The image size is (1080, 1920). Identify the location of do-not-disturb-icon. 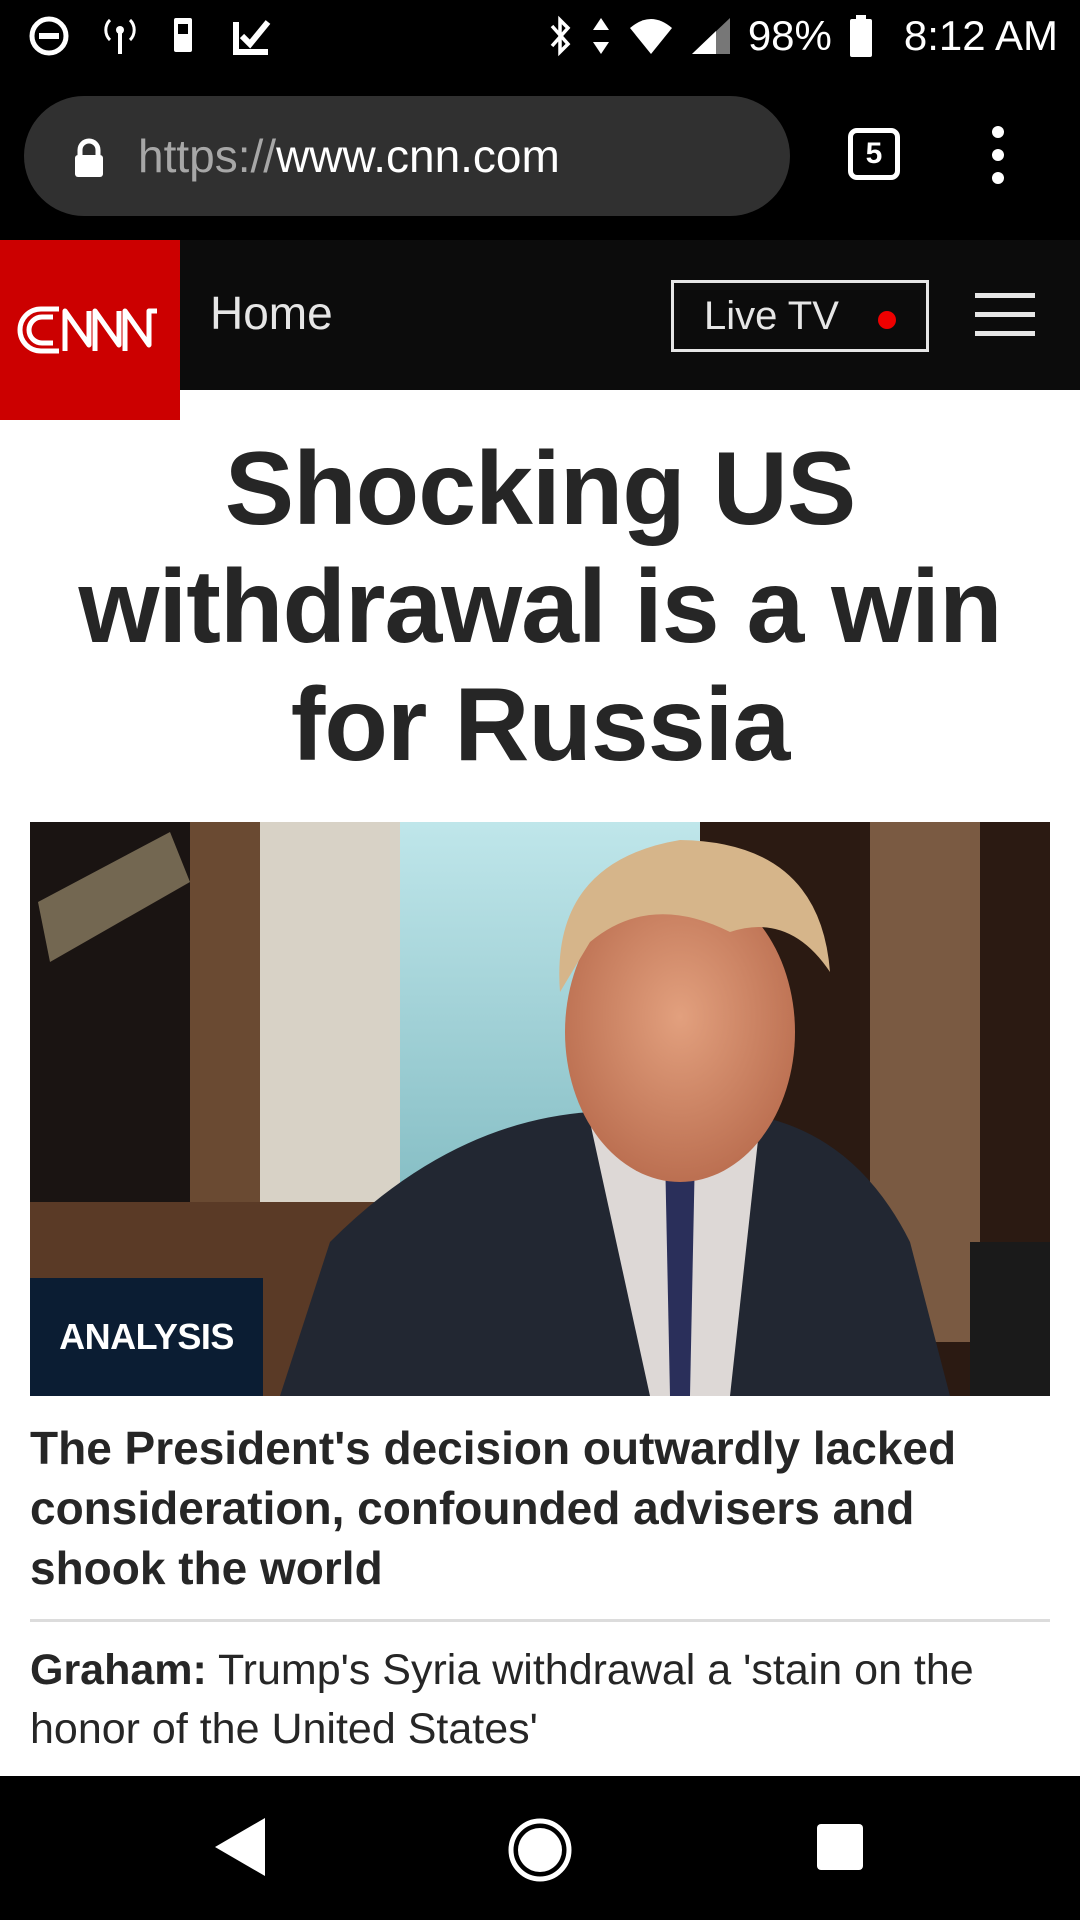
(49, 36).